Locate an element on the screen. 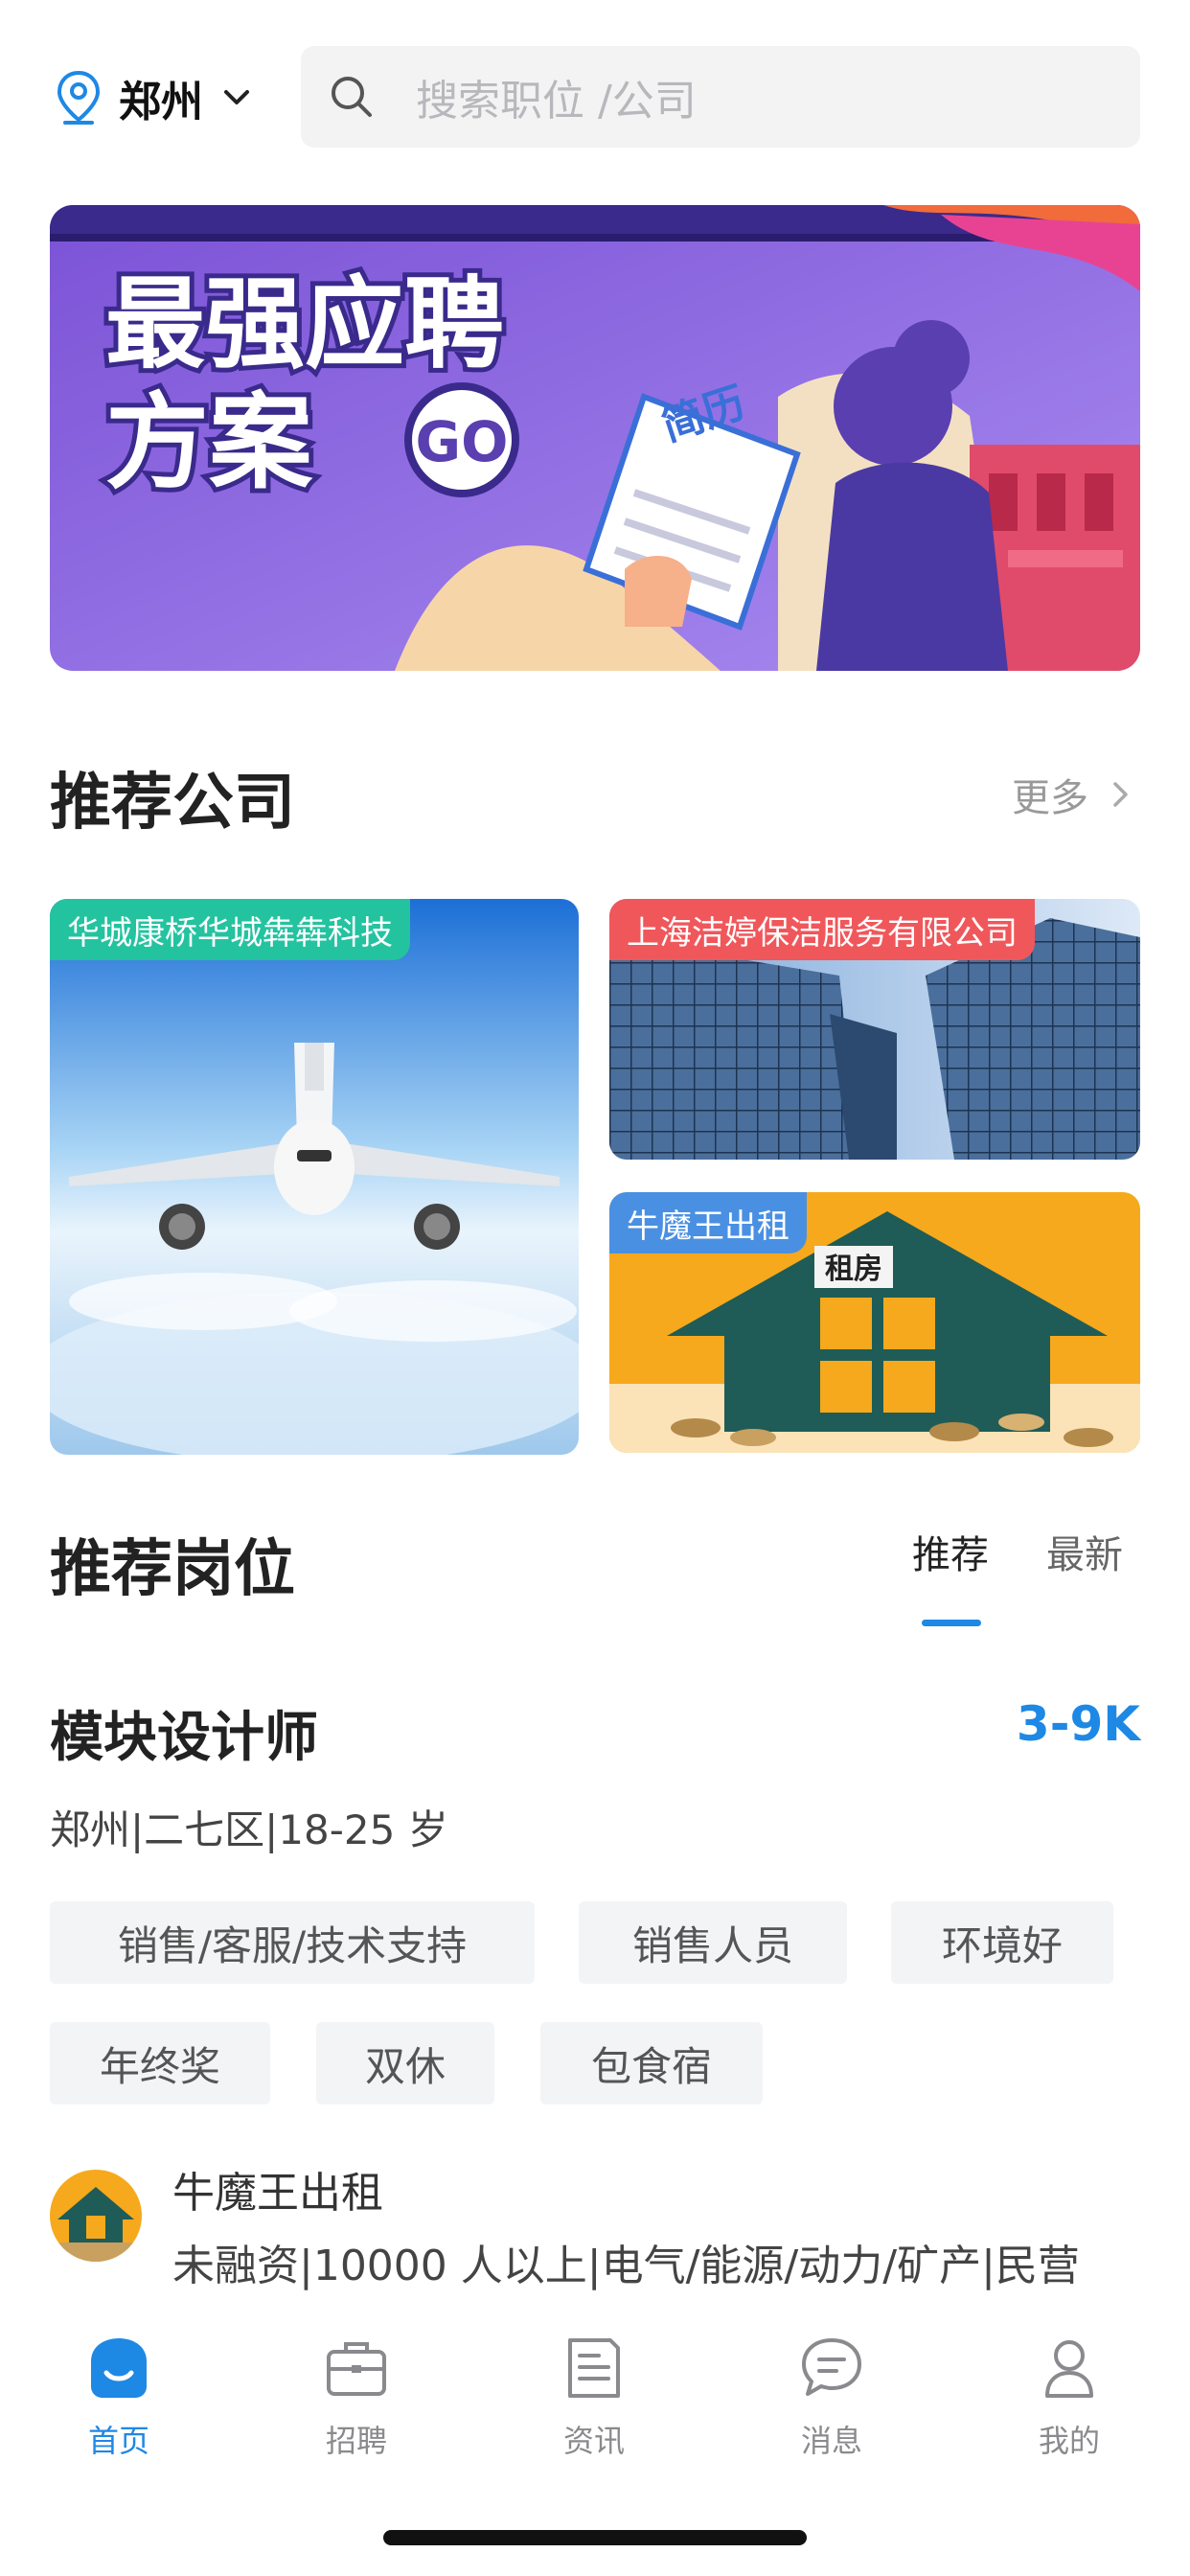 The height and width of the screenshot is (2576, 1190). section-title-jobs: 推荐岗位 is located at coordinates (172, 1569).